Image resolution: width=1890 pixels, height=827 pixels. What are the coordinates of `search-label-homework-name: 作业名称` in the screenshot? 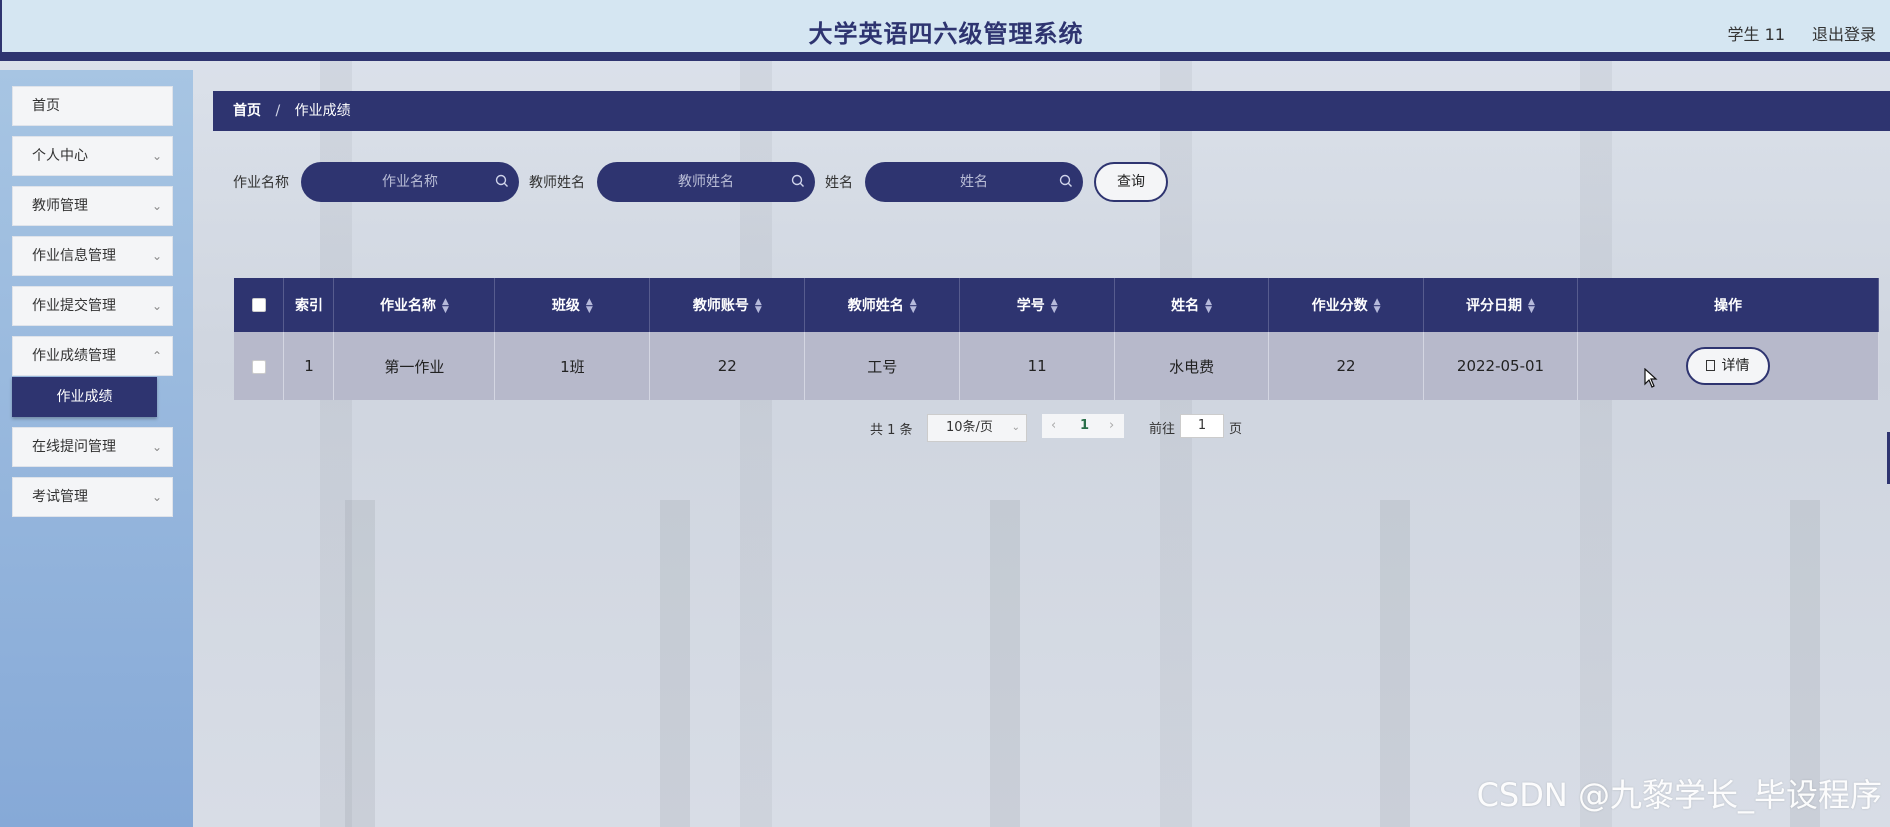 It's located at (261, 183).